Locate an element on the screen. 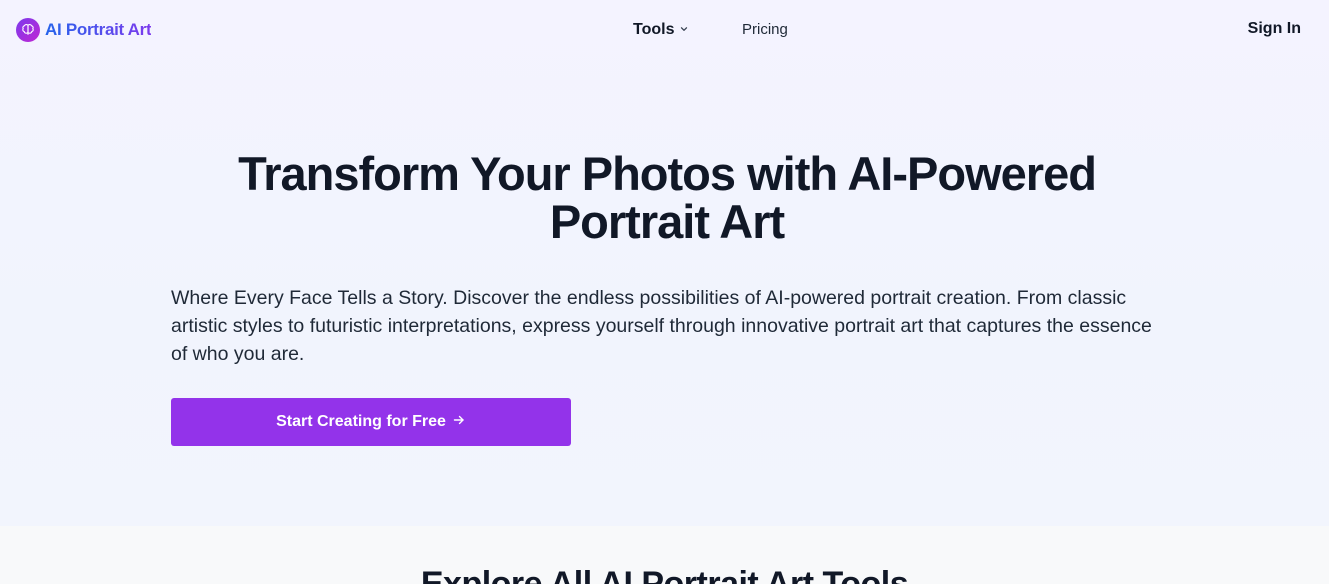 The height and width of the screenshot is (584, 1329). nav-tools-dropdown: Tools is located at coordinates (661, 30).